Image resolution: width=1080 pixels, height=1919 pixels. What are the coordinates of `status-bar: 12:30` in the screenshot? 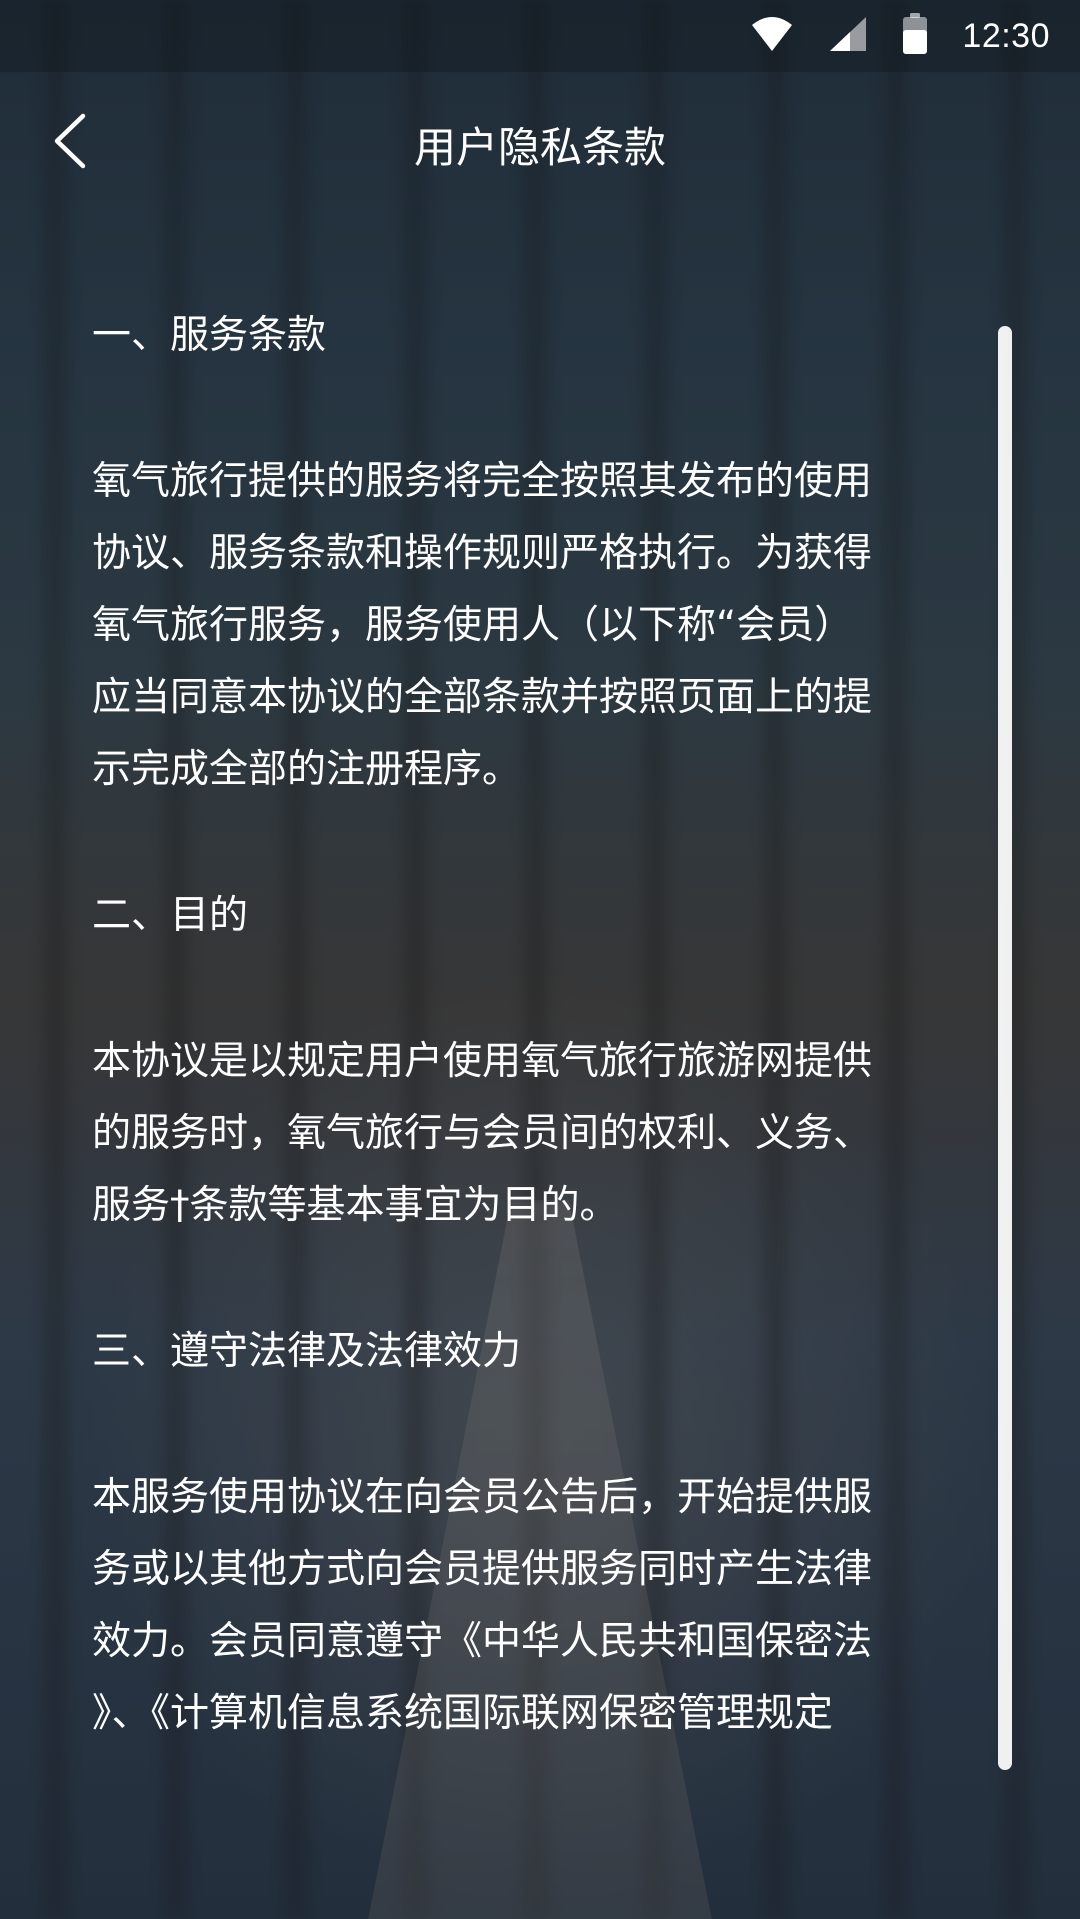 It's located at (540, 36).